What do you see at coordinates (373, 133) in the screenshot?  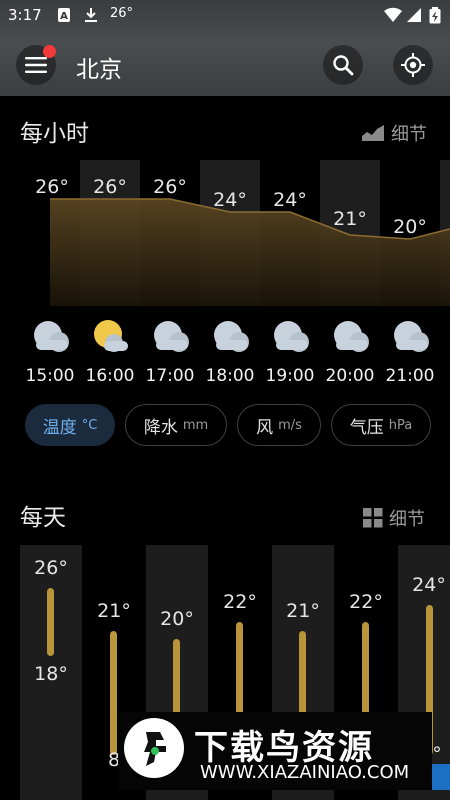 I see `chart-icon` at bounding box center [373, 133].